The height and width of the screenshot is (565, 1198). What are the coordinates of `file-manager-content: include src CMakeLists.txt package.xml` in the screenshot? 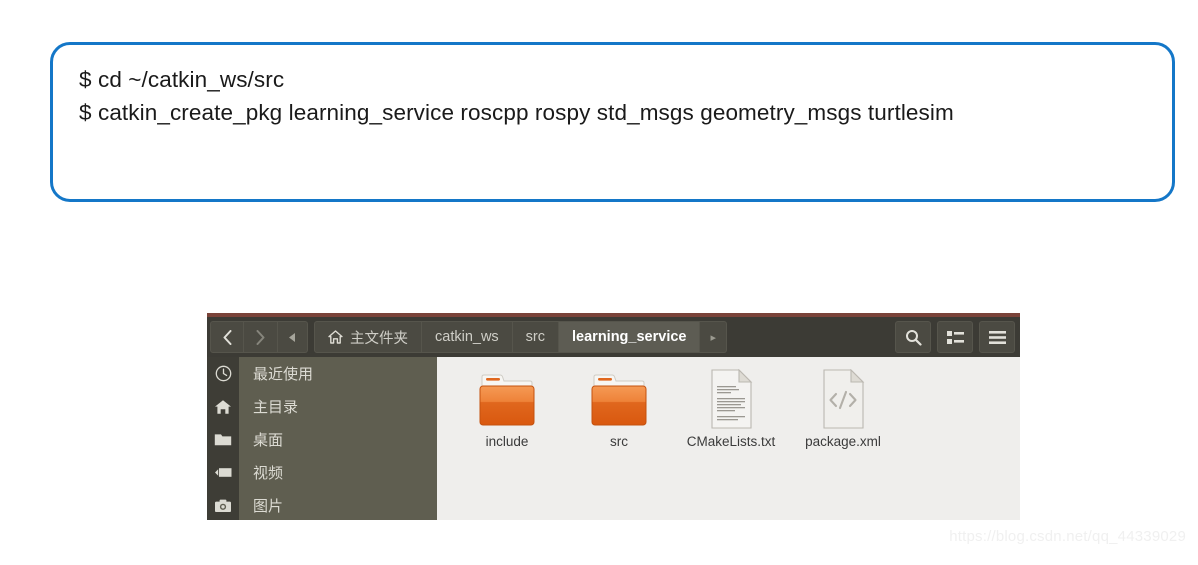 It's located at (728, 438).